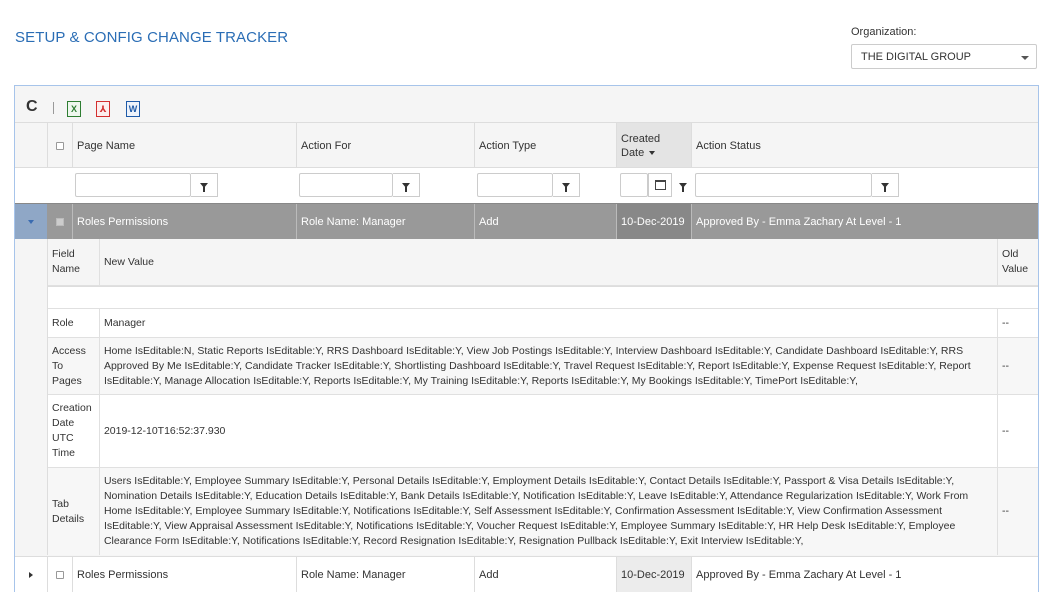 The width and height of the screenshot is (1063, 592). What do you see at coordinates (1015, 269) in the screenshot?
I see `detail-header-label: Value` at bounding box center [1015, 269].